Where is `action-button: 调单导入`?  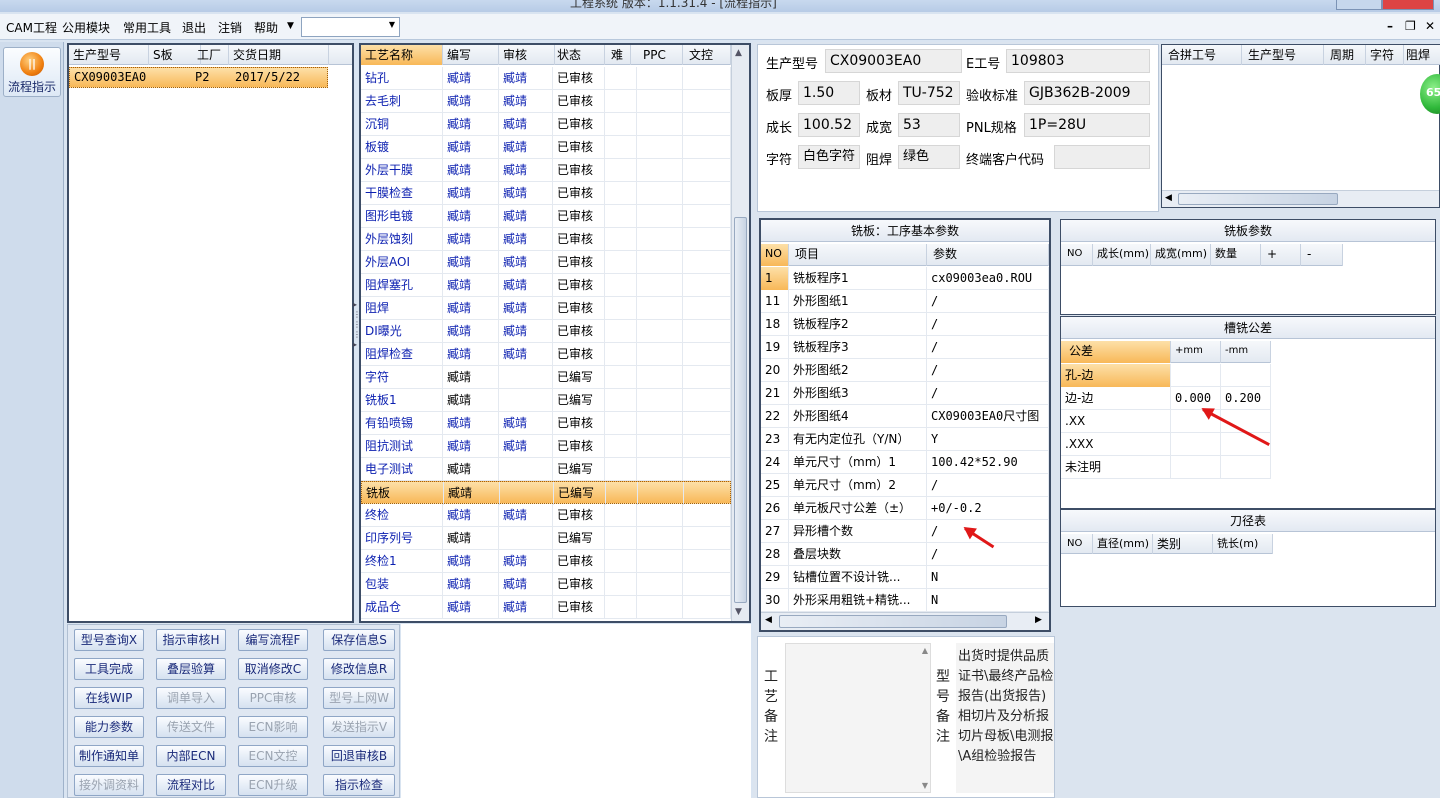
action-button: 调单导入 is located at coordinates (191, 698).